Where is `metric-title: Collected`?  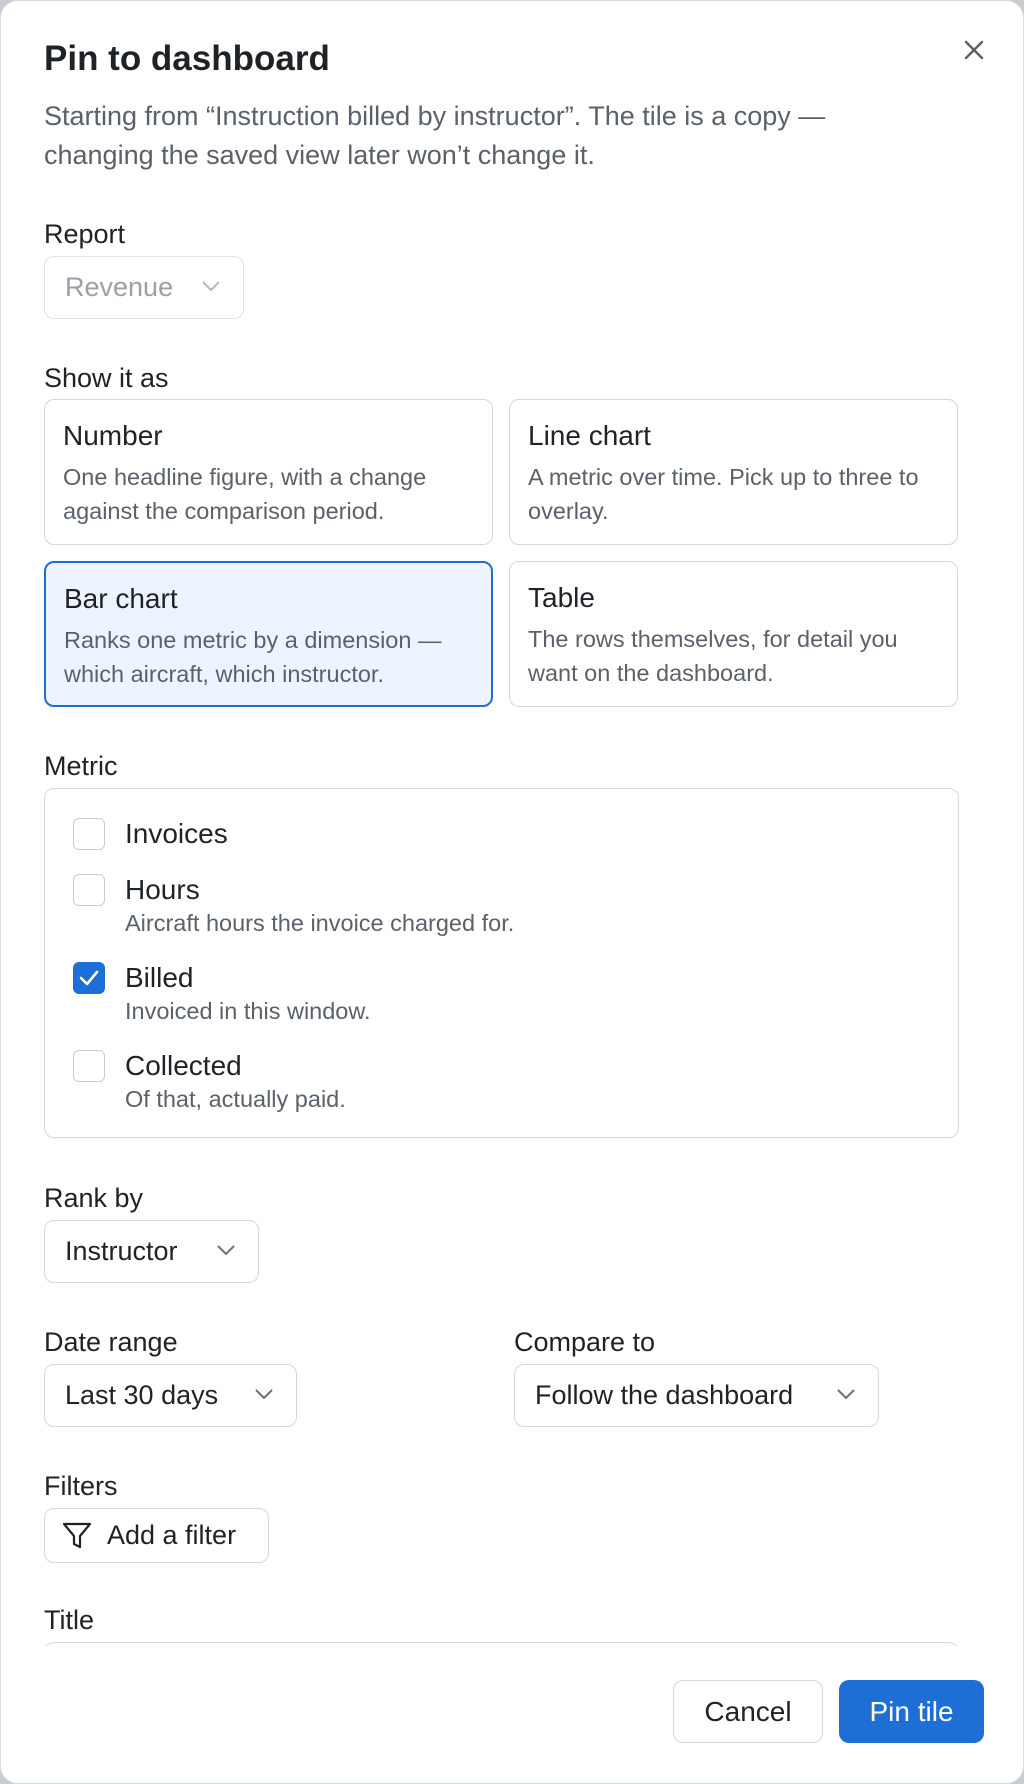
metric-title: Collected is located at coordinates (183, 1065).